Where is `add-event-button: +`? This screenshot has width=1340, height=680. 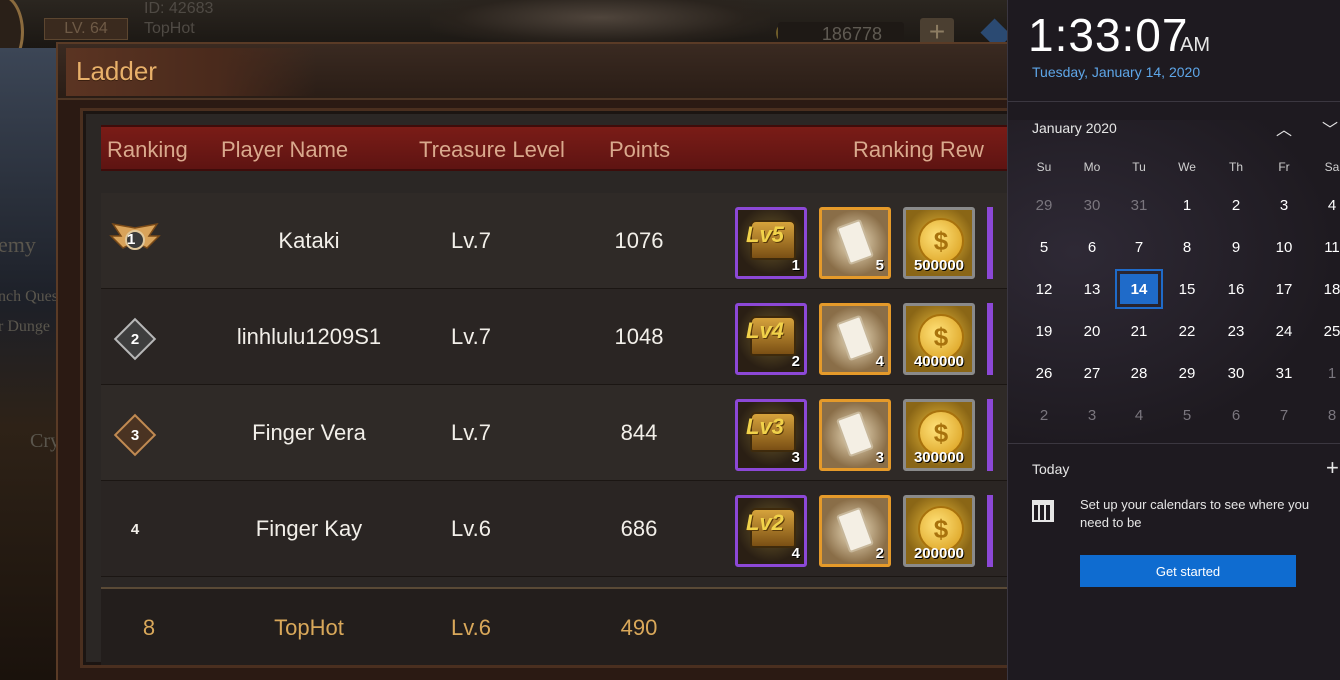 add-event-button: + is located at coordinates (1332, 468).